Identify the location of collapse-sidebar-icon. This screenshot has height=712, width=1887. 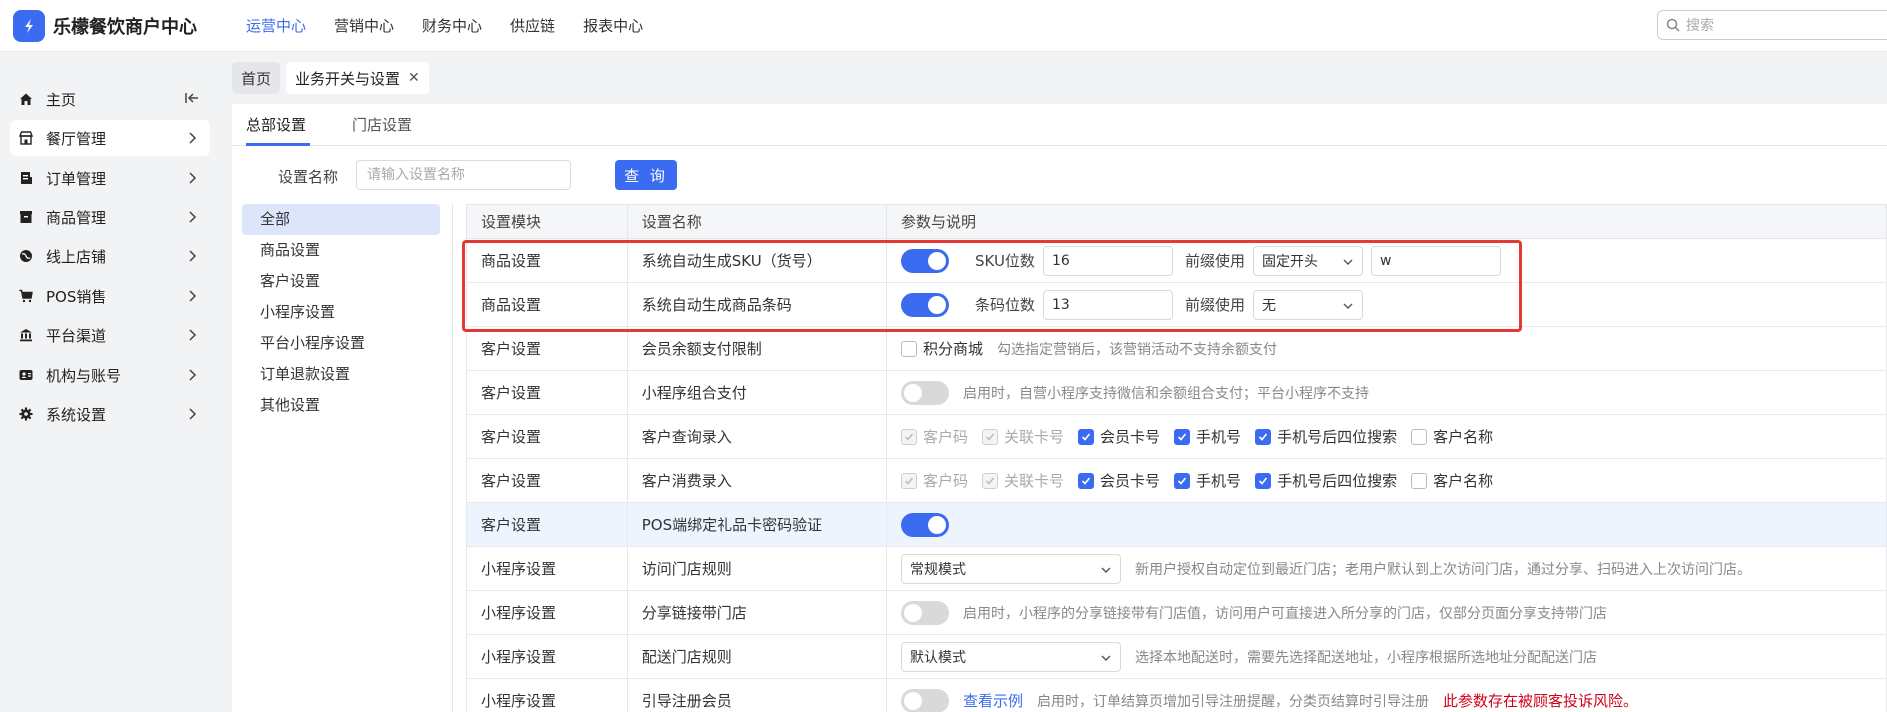
(192, 98).